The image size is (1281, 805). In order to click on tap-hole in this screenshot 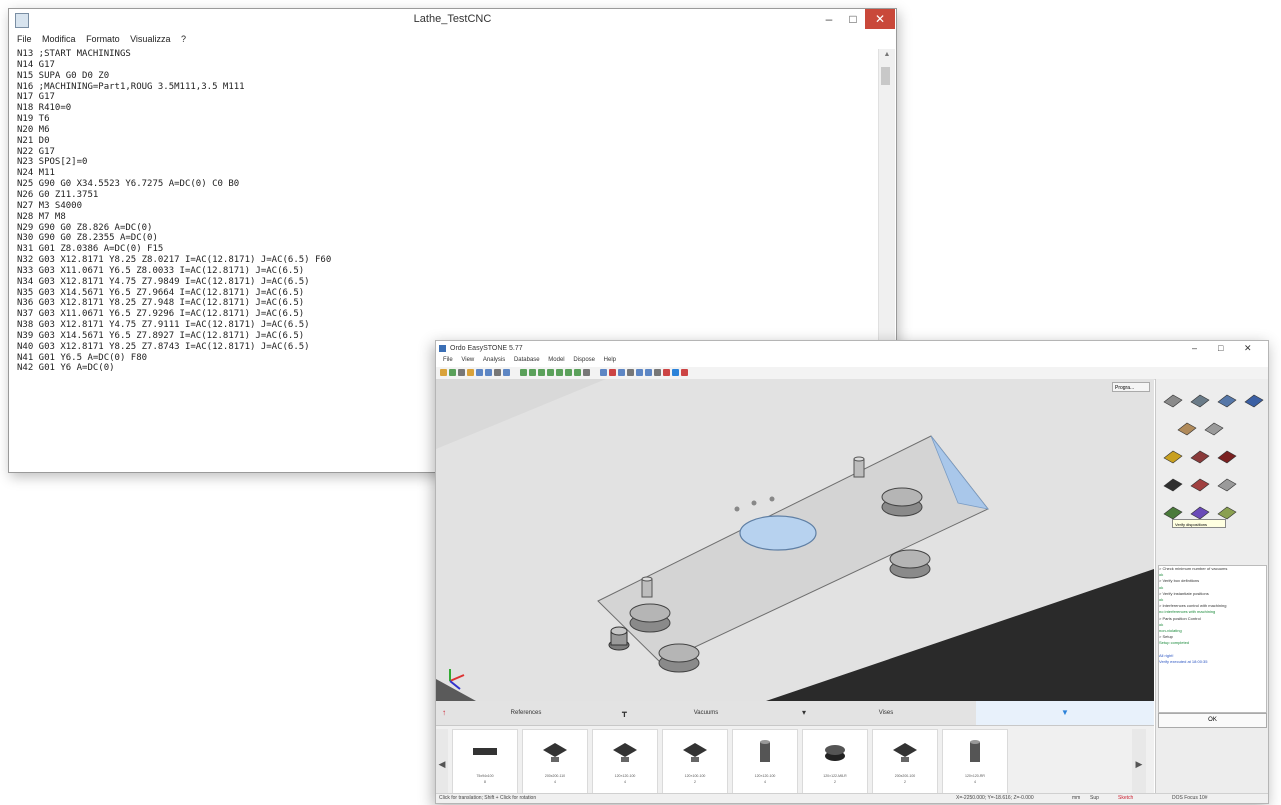, I will do `click(772, 499)`.